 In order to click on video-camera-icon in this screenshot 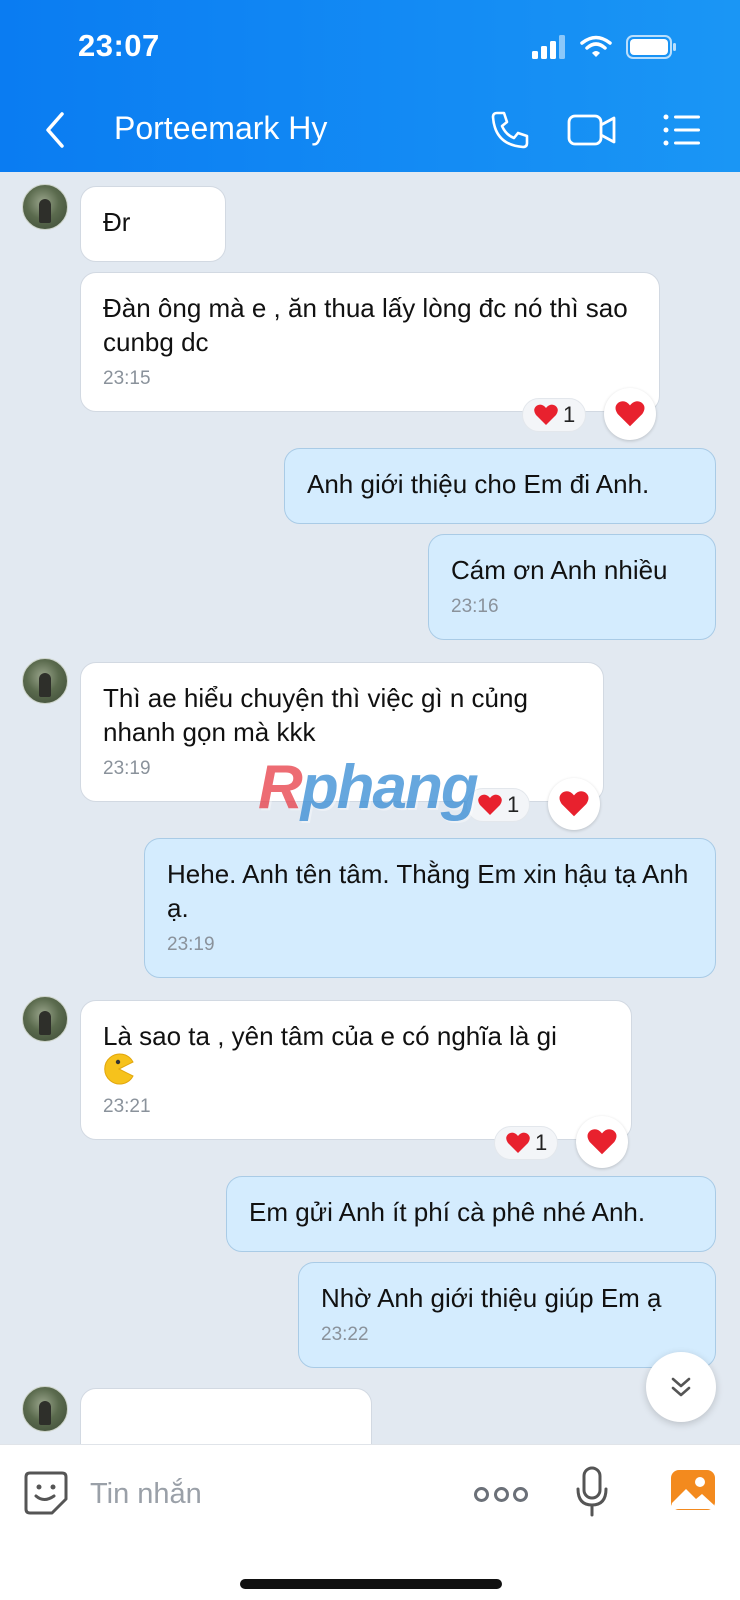, I will do `click(591, 130)`.